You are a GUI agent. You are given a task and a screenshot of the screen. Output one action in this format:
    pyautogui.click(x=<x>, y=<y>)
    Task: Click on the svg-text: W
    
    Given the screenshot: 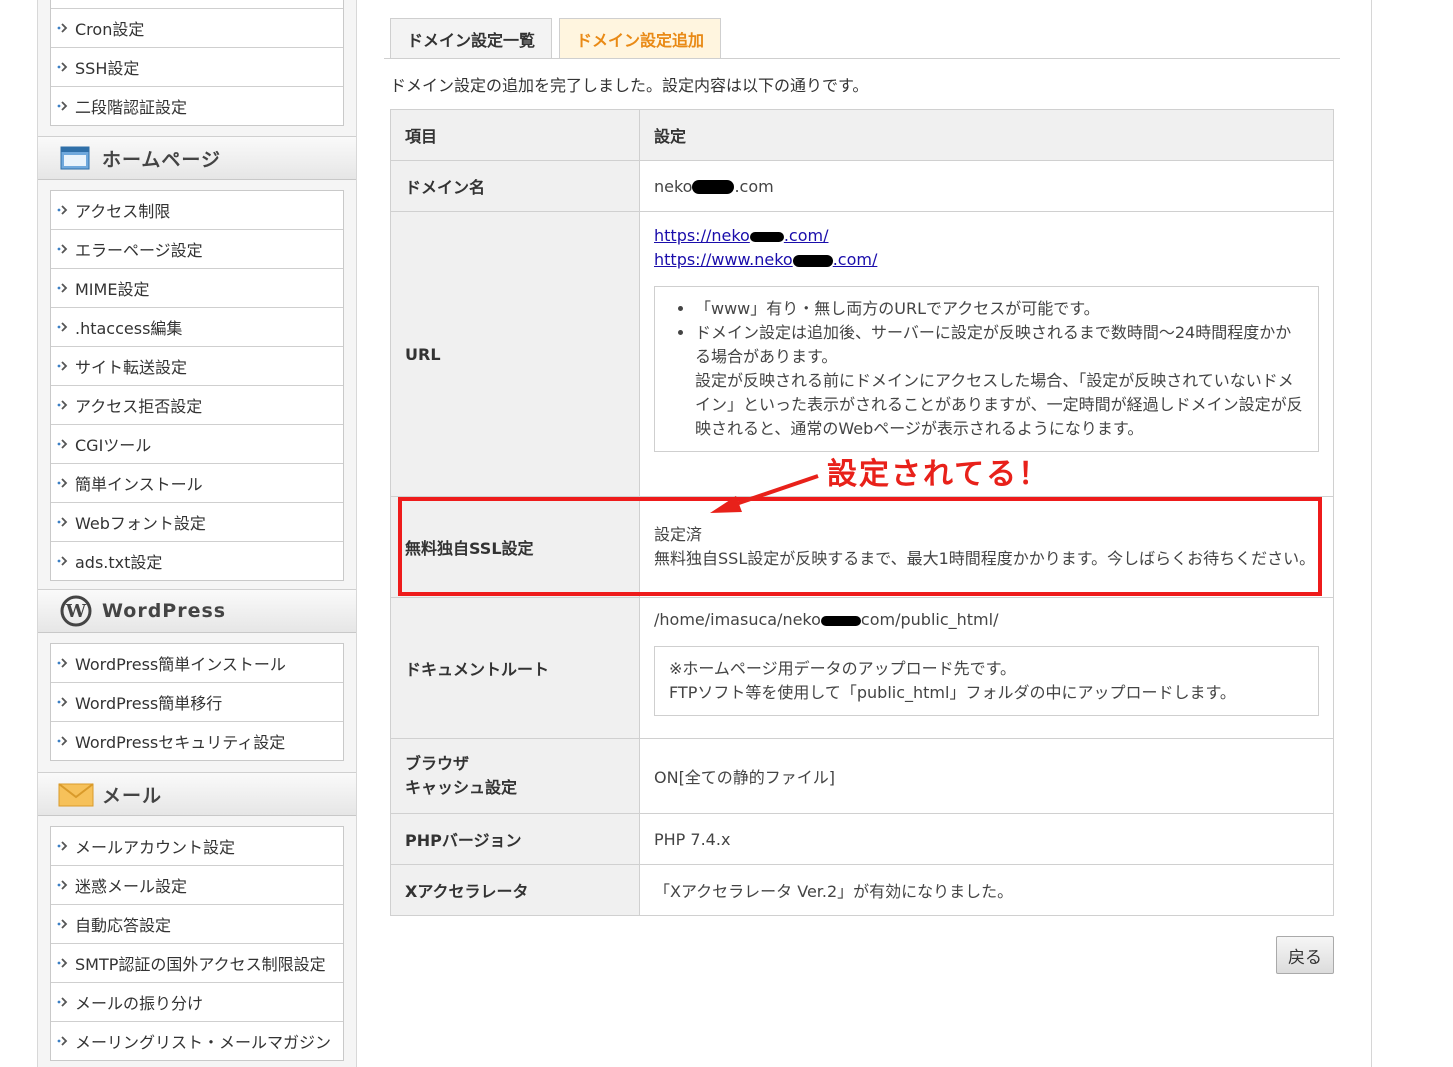 What is the action you would take?
    pyautogui.click(x=76, y=611)
    